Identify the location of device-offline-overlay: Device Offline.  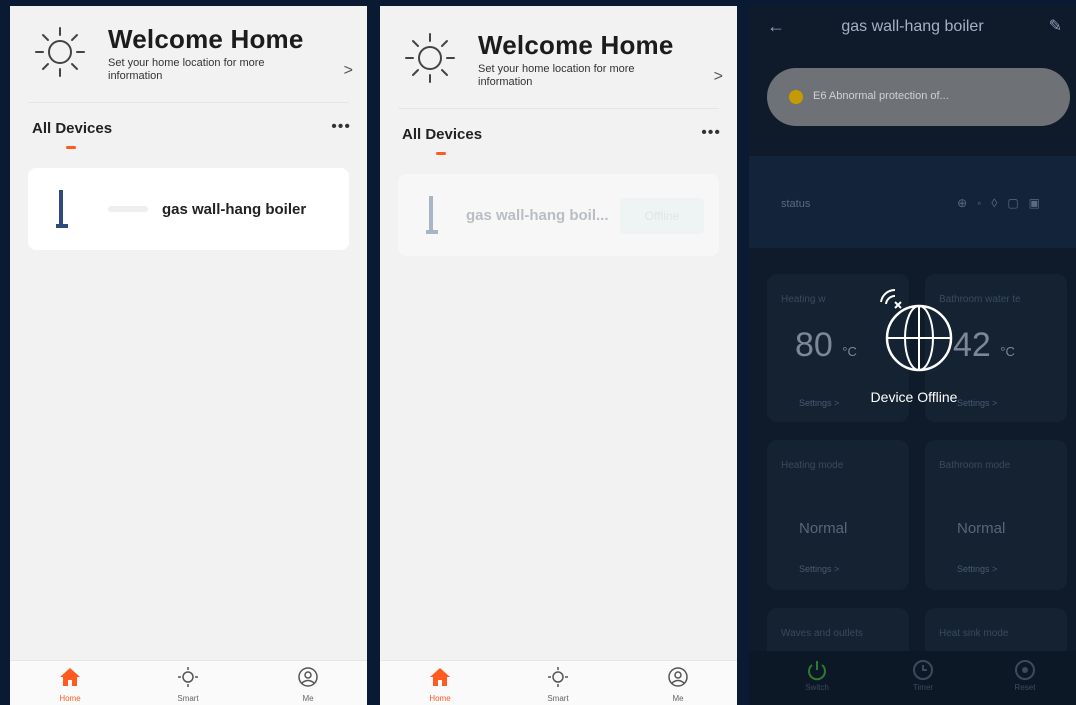
(914, 346).